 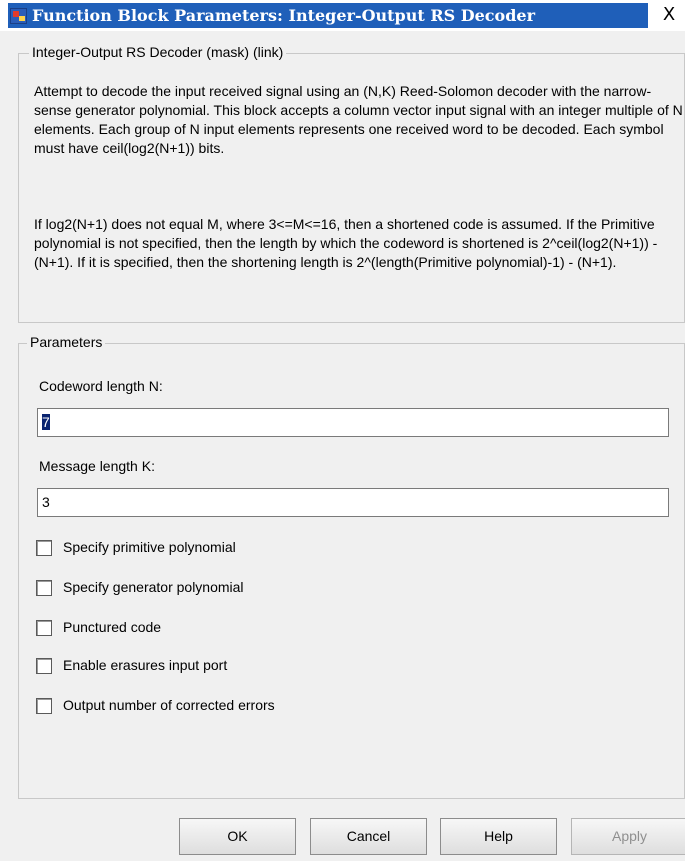 What do you see at coordinates (149, 547) in the screenshot?
I see `specify-primitive-polynomial-label: Specify primitive polynomial` at bounding box center [149, 547].